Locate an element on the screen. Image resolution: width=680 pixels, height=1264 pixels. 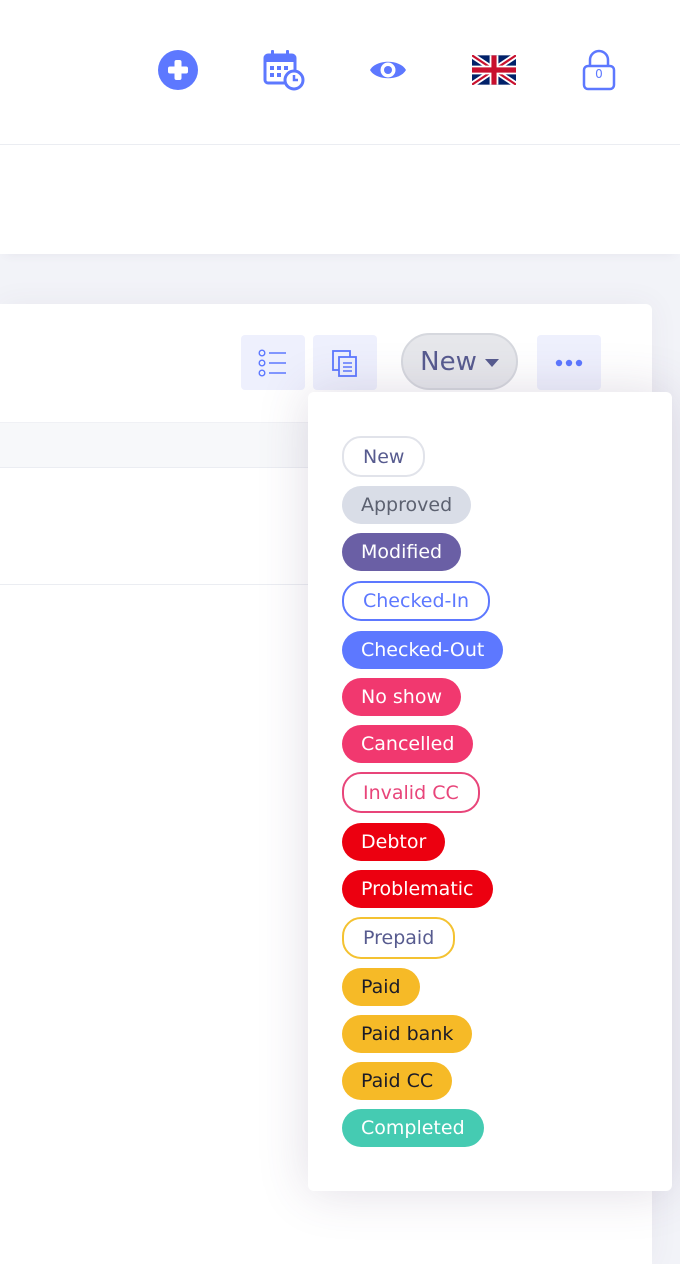
status-dropdown-label: New is located at coordinates (448, 361).